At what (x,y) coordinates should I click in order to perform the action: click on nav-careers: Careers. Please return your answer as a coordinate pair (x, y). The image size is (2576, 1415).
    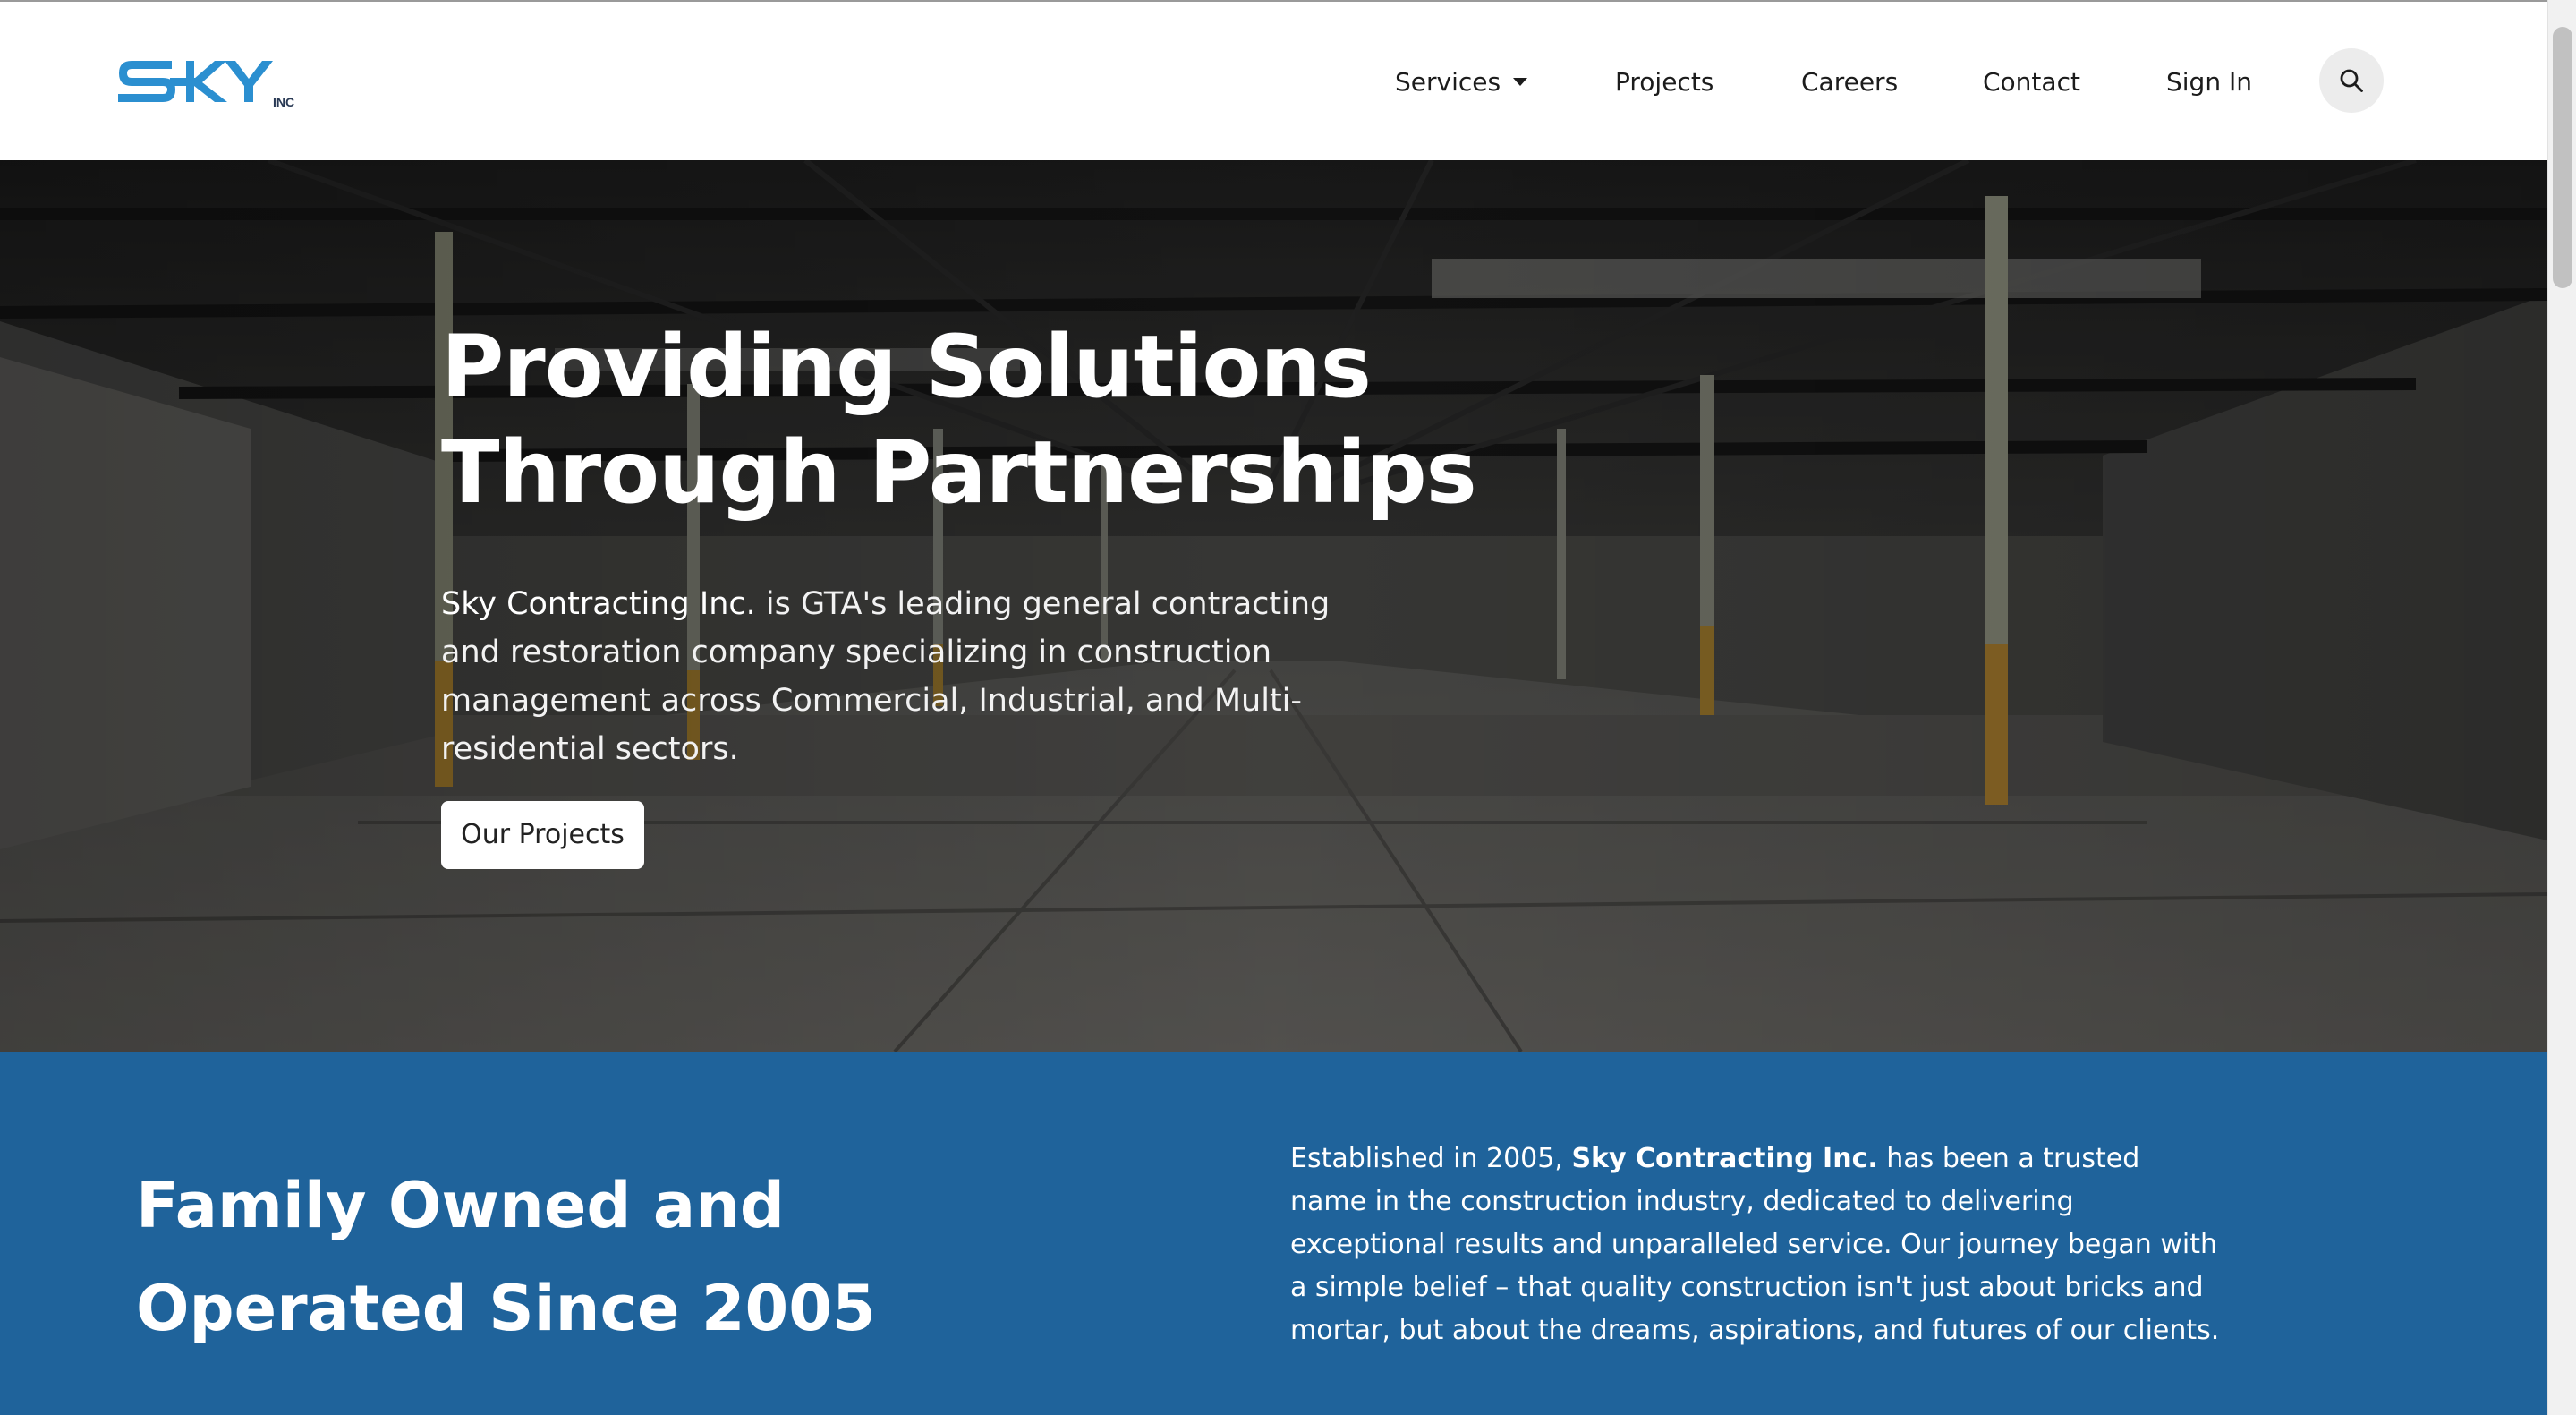
    Looking at the image, I should click on (1849, 82).